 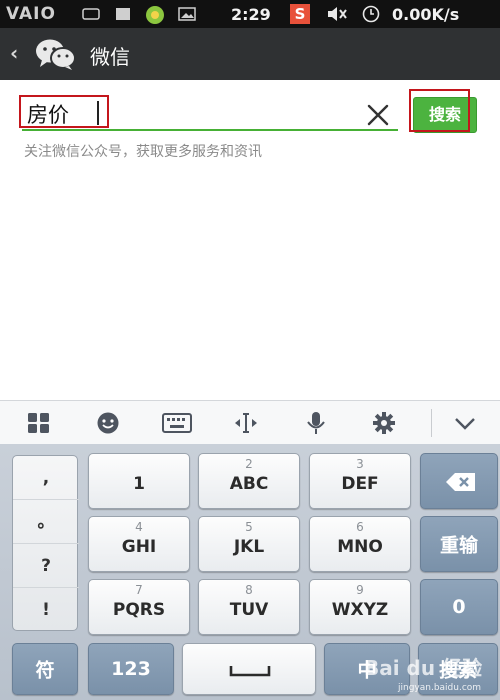 I want to click on key-5: 5 JKL, so click(x=249, y=544).